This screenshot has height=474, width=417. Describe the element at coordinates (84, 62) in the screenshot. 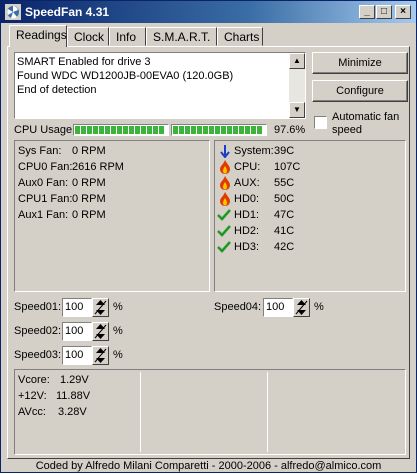

I see `log-line: SMART Enabled for drive 3` at that location.